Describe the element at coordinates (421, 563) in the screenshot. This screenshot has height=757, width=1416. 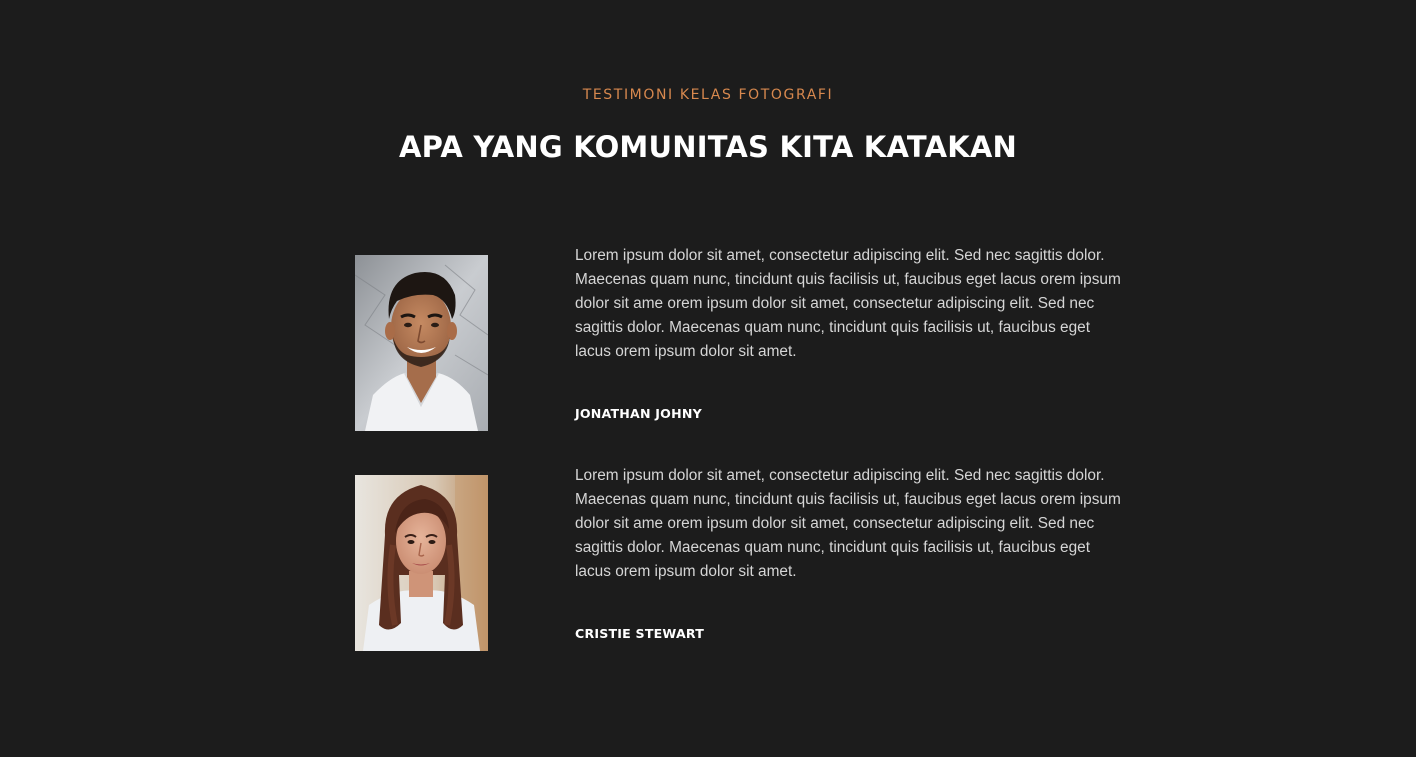
I see `testimonial-photo-woman` at that location.